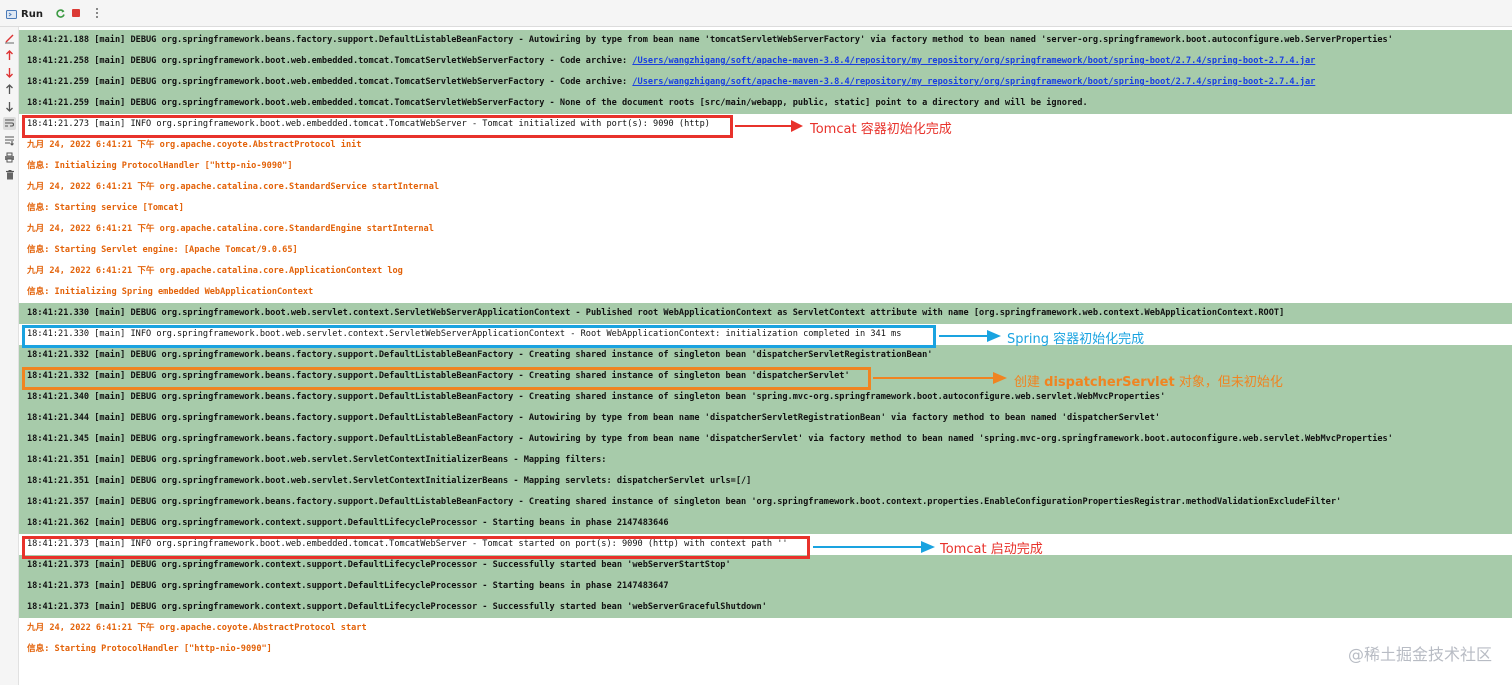 The height and width of the screenshot is (685, 1512). Describe the element at coordinates (76, 13) in the screenshot. I see `stop-icon` at that location.